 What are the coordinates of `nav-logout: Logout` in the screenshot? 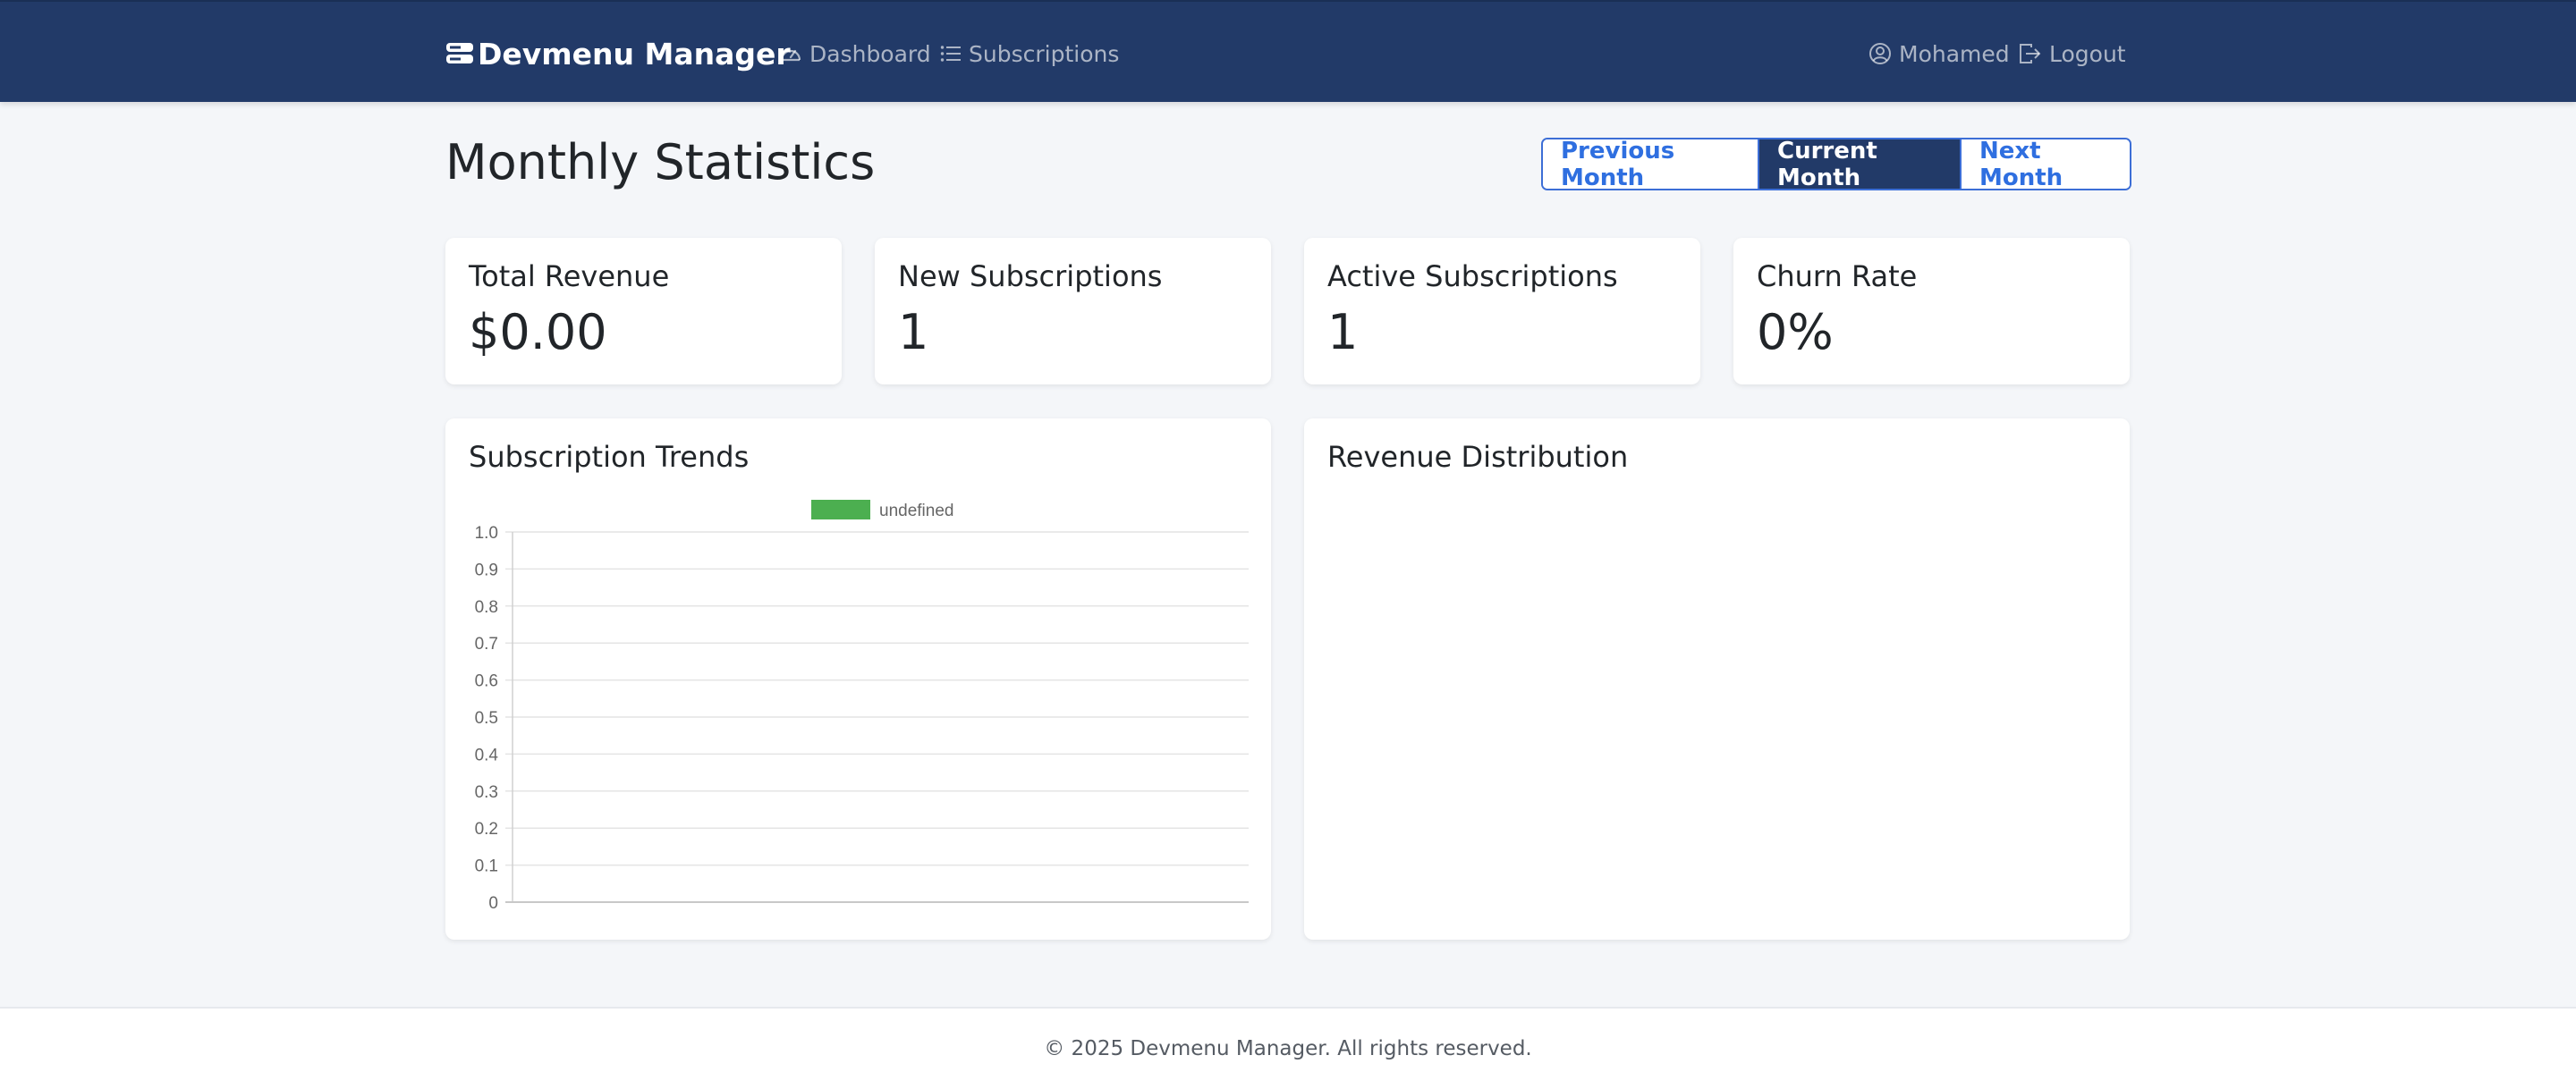 It's located at (2072, 53).